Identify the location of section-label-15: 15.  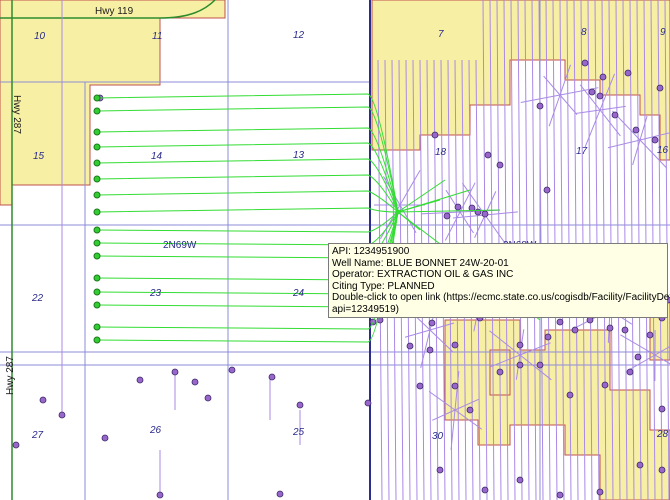
(39, 156).